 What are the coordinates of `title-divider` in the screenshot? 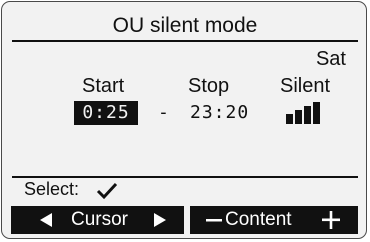 It's located at (185, 41).